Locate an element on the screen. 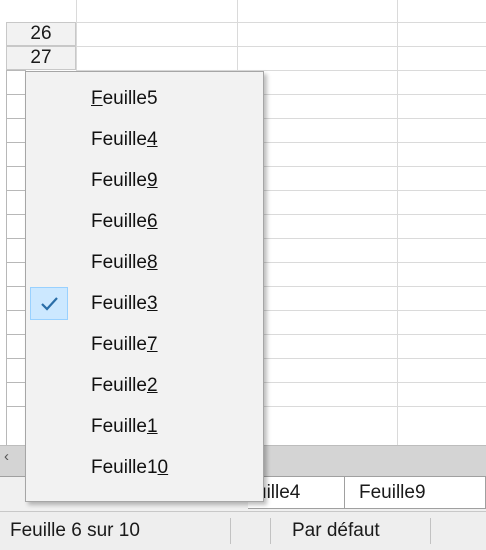  menu-item-label: Feuille6 is located at coordinates (124, 221).